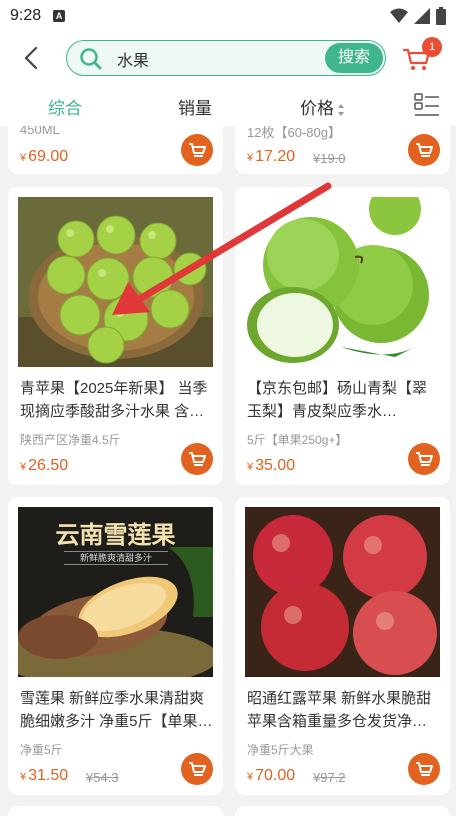 The image size is (456, 816). What do you see at coordinates (441, 16) in the screenshot?
I see `battery-icon` at bounding box center [441, 16].